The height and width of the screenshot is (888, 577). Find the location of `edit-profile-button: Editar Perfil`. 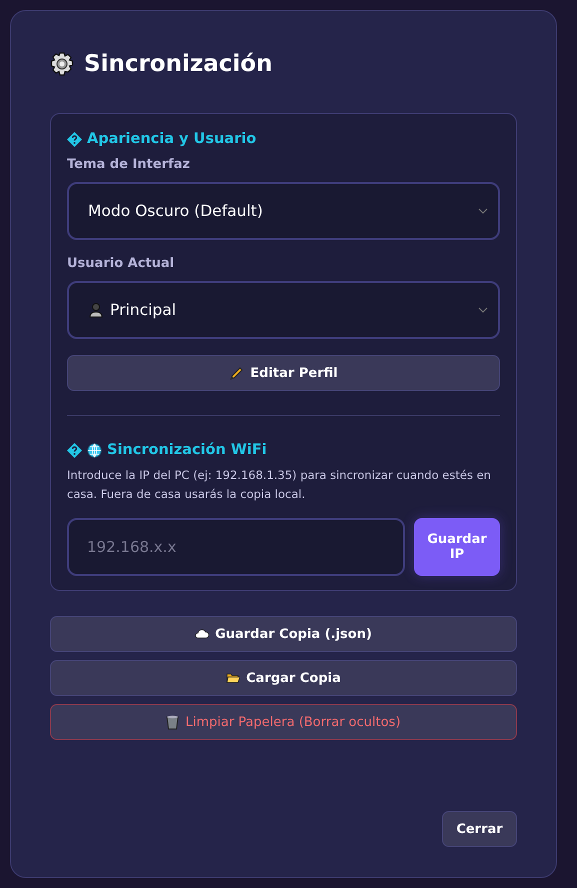

edit-profile-button: Editar Perfil is located at coordinates (283, 373).